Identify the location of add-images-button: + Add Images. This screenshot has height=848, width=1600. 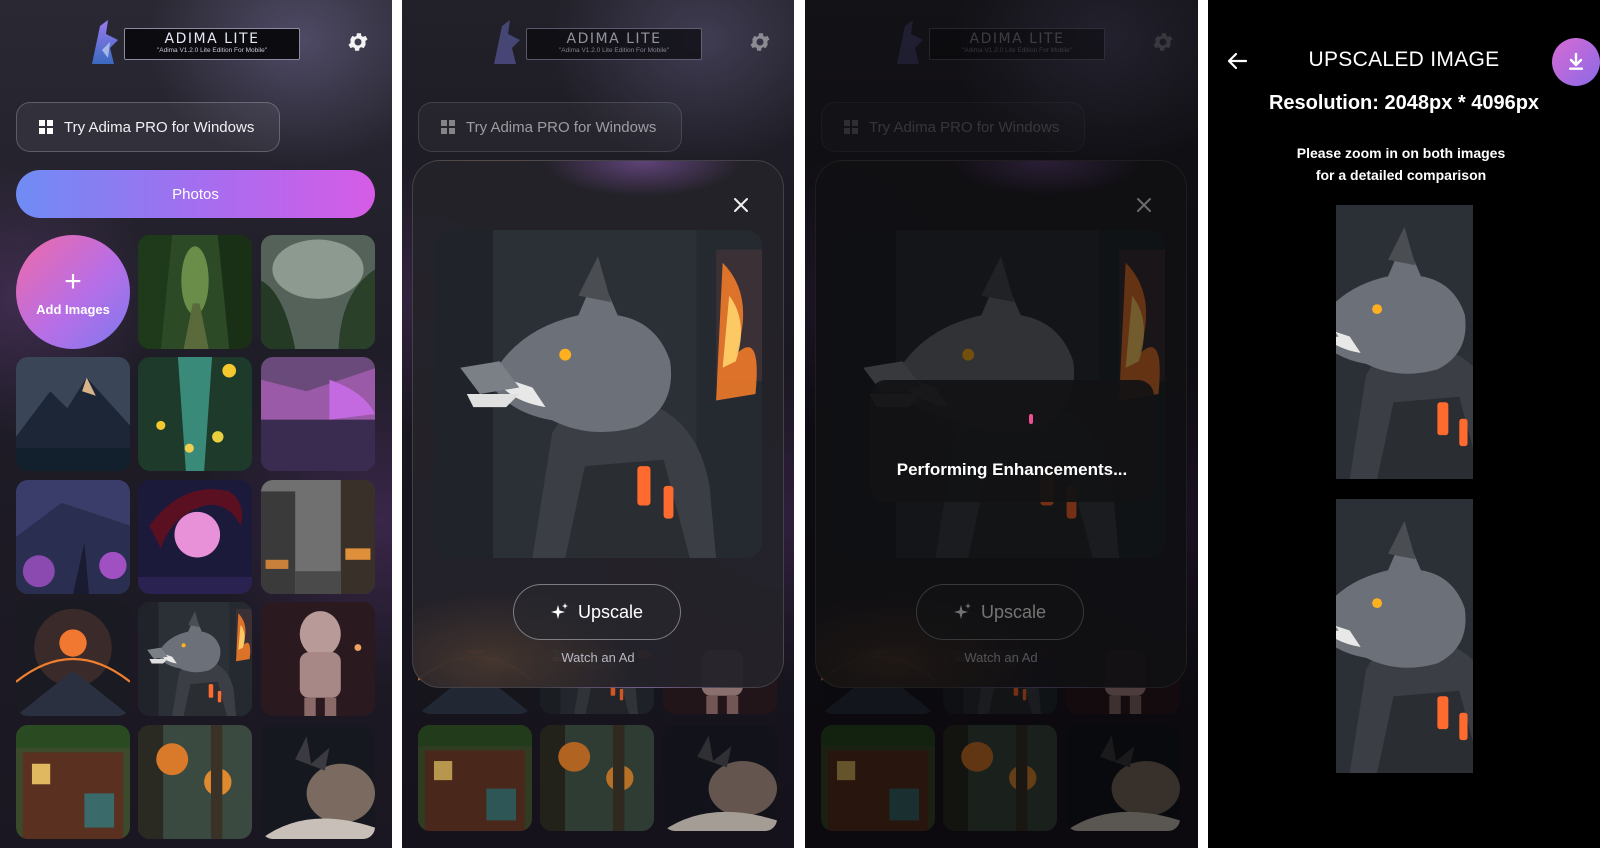
(73, 292).